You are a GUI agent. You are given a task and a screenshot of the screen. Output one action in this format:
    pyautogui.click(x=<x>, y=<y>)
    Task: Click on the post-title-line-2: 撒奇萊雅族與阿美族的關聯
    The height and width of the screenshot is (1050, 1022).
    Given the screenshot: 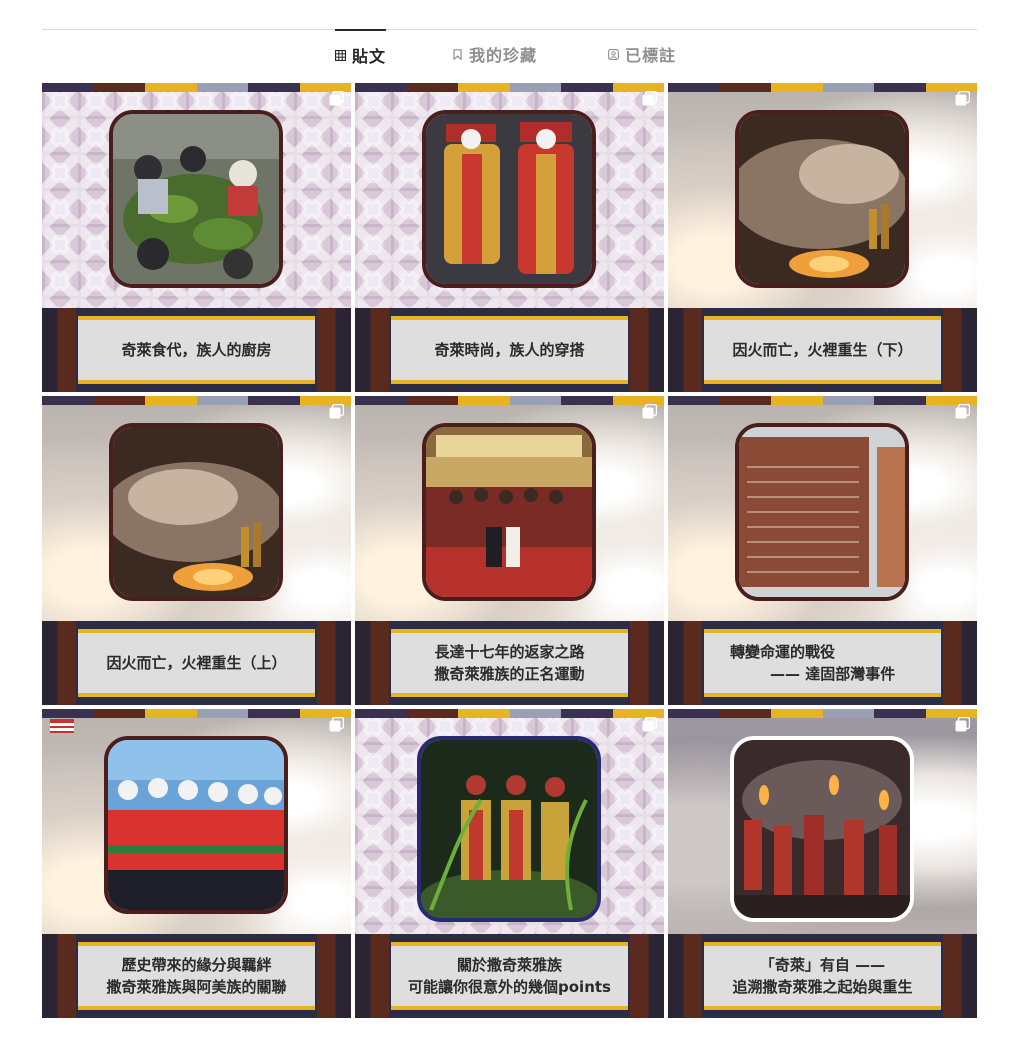 What is the action you would take?
    pyautogui.click(x=196, y=987)
    